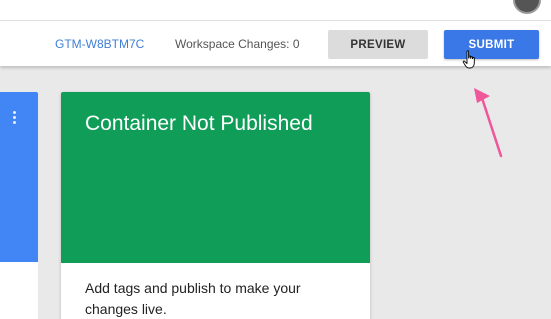  What do you see at coordinates (488, 123) in the screenshot?
I see `pink-arrow-icon` at bounding box center [488, 123].